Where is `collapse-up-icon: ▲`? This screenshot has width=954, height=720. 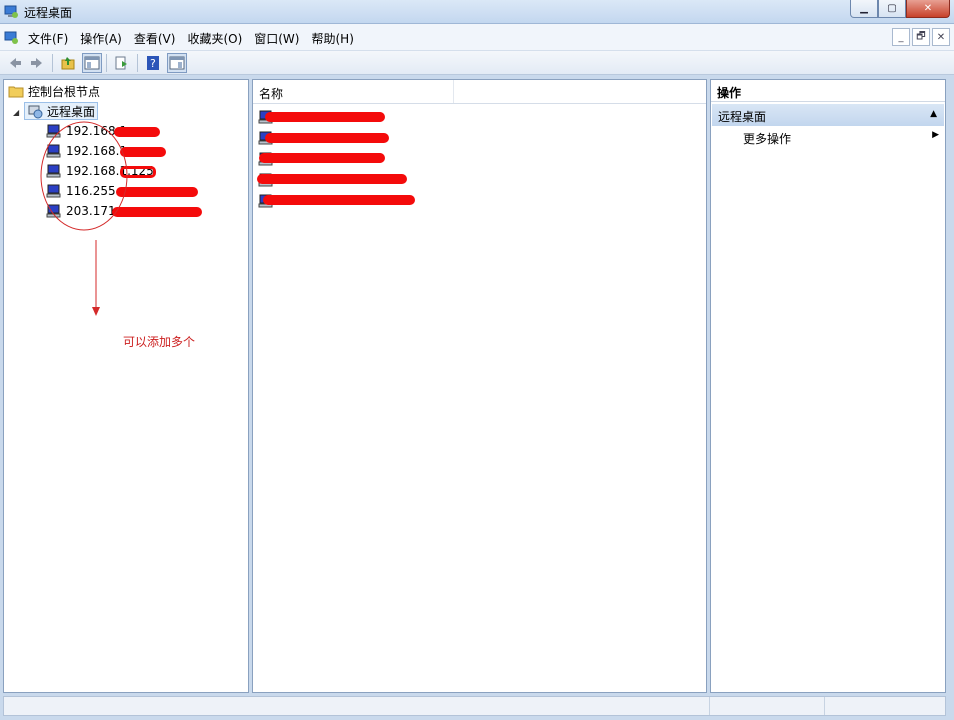 collapse-up-icon: ▲ is located at coordinates (933, 114).